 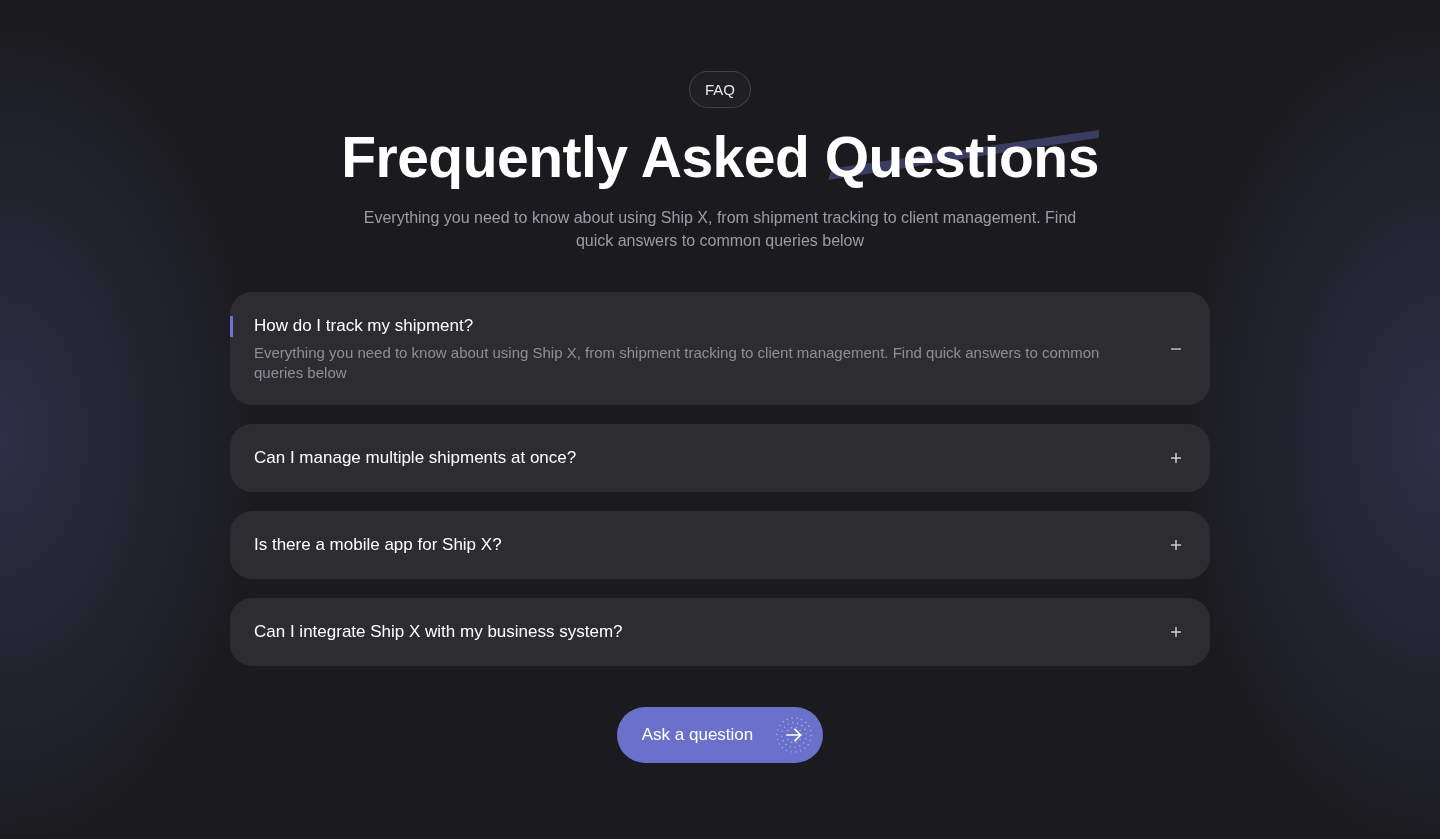 I want to click on ask-question-button: Ask a question, so click(x=720, y=735).